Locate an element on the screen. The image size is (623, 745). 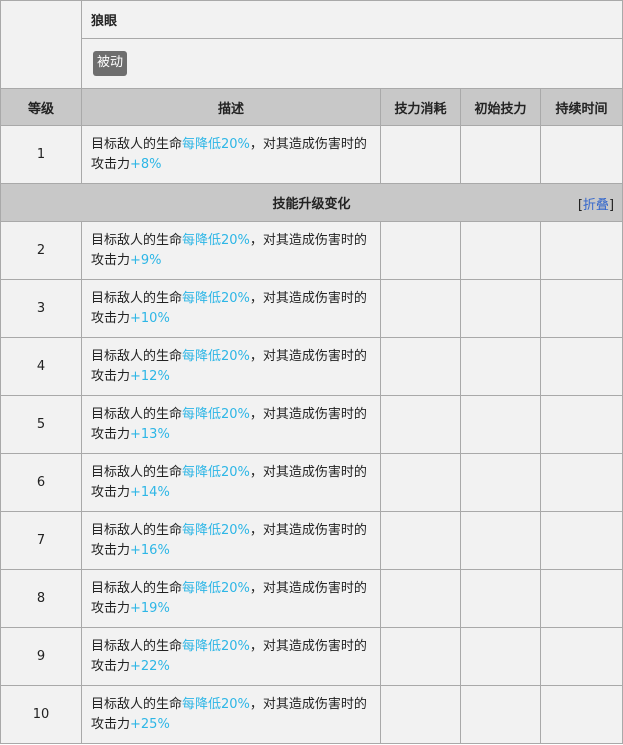
upgrade-title: 技能升级变化 is located at coordinates (311, 204).